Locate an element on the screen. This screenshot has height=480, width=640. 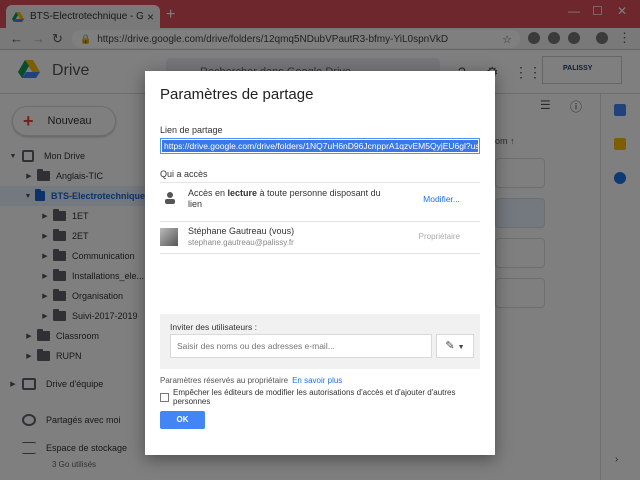
ok-button: OK is located at coordinates (182, 420).